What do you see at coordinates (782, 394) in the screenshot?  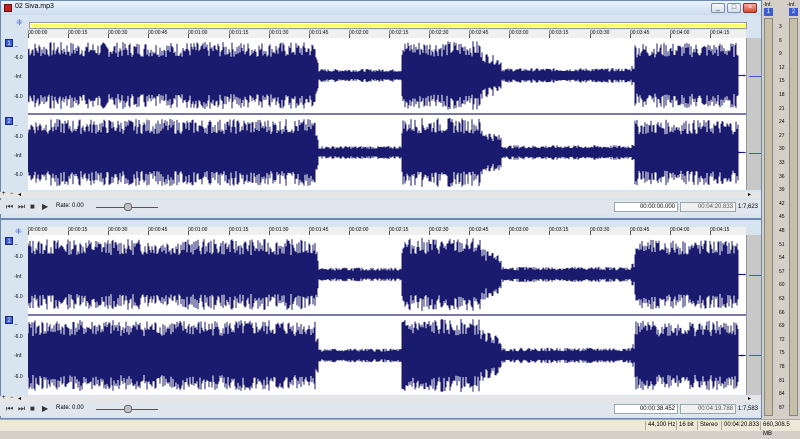 I see `meter-scale-label: 84` at bounding box center [782, 394].